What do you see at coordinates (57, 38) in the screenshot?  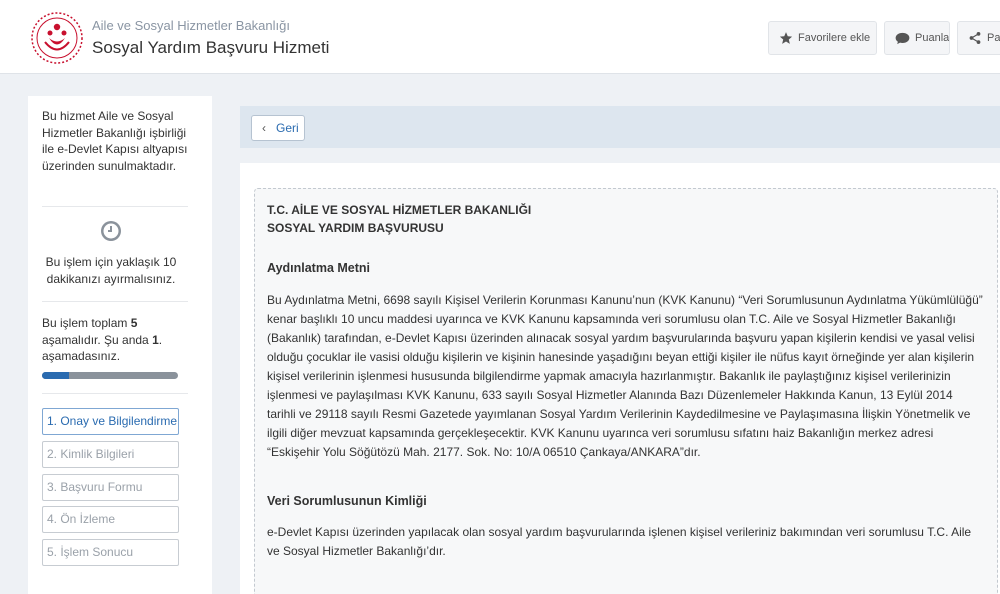 I see `ministry-logo-icon` at bounding box center [57, 38].